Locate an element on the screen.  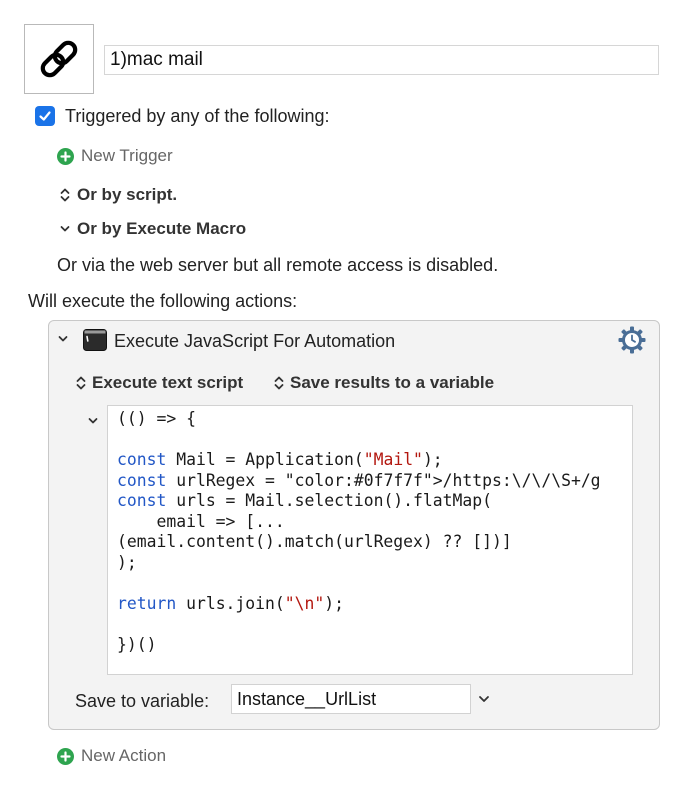
checkmark-icon is located at coordinates (45, 116).